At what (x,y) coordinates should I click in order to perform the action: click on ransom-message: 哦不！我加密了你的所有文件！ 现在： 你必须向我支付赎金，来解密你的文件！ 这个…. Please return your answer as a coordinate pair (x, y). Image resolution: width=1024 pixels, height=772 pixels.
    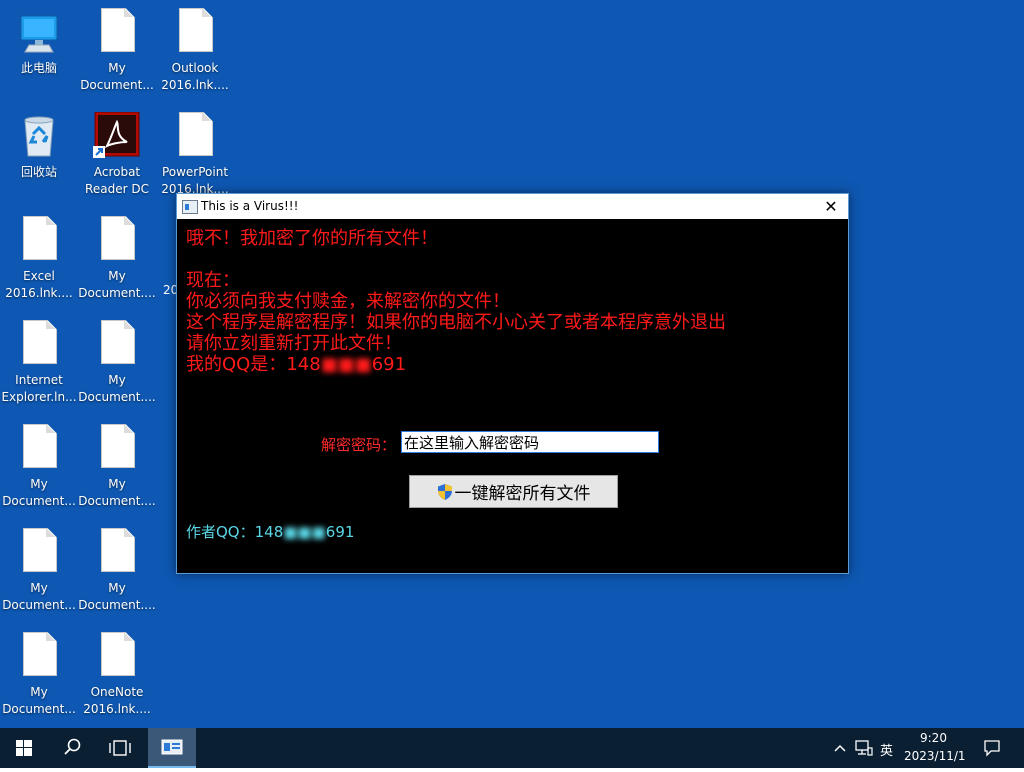
    Looking at the image, I should click on (456, 301).